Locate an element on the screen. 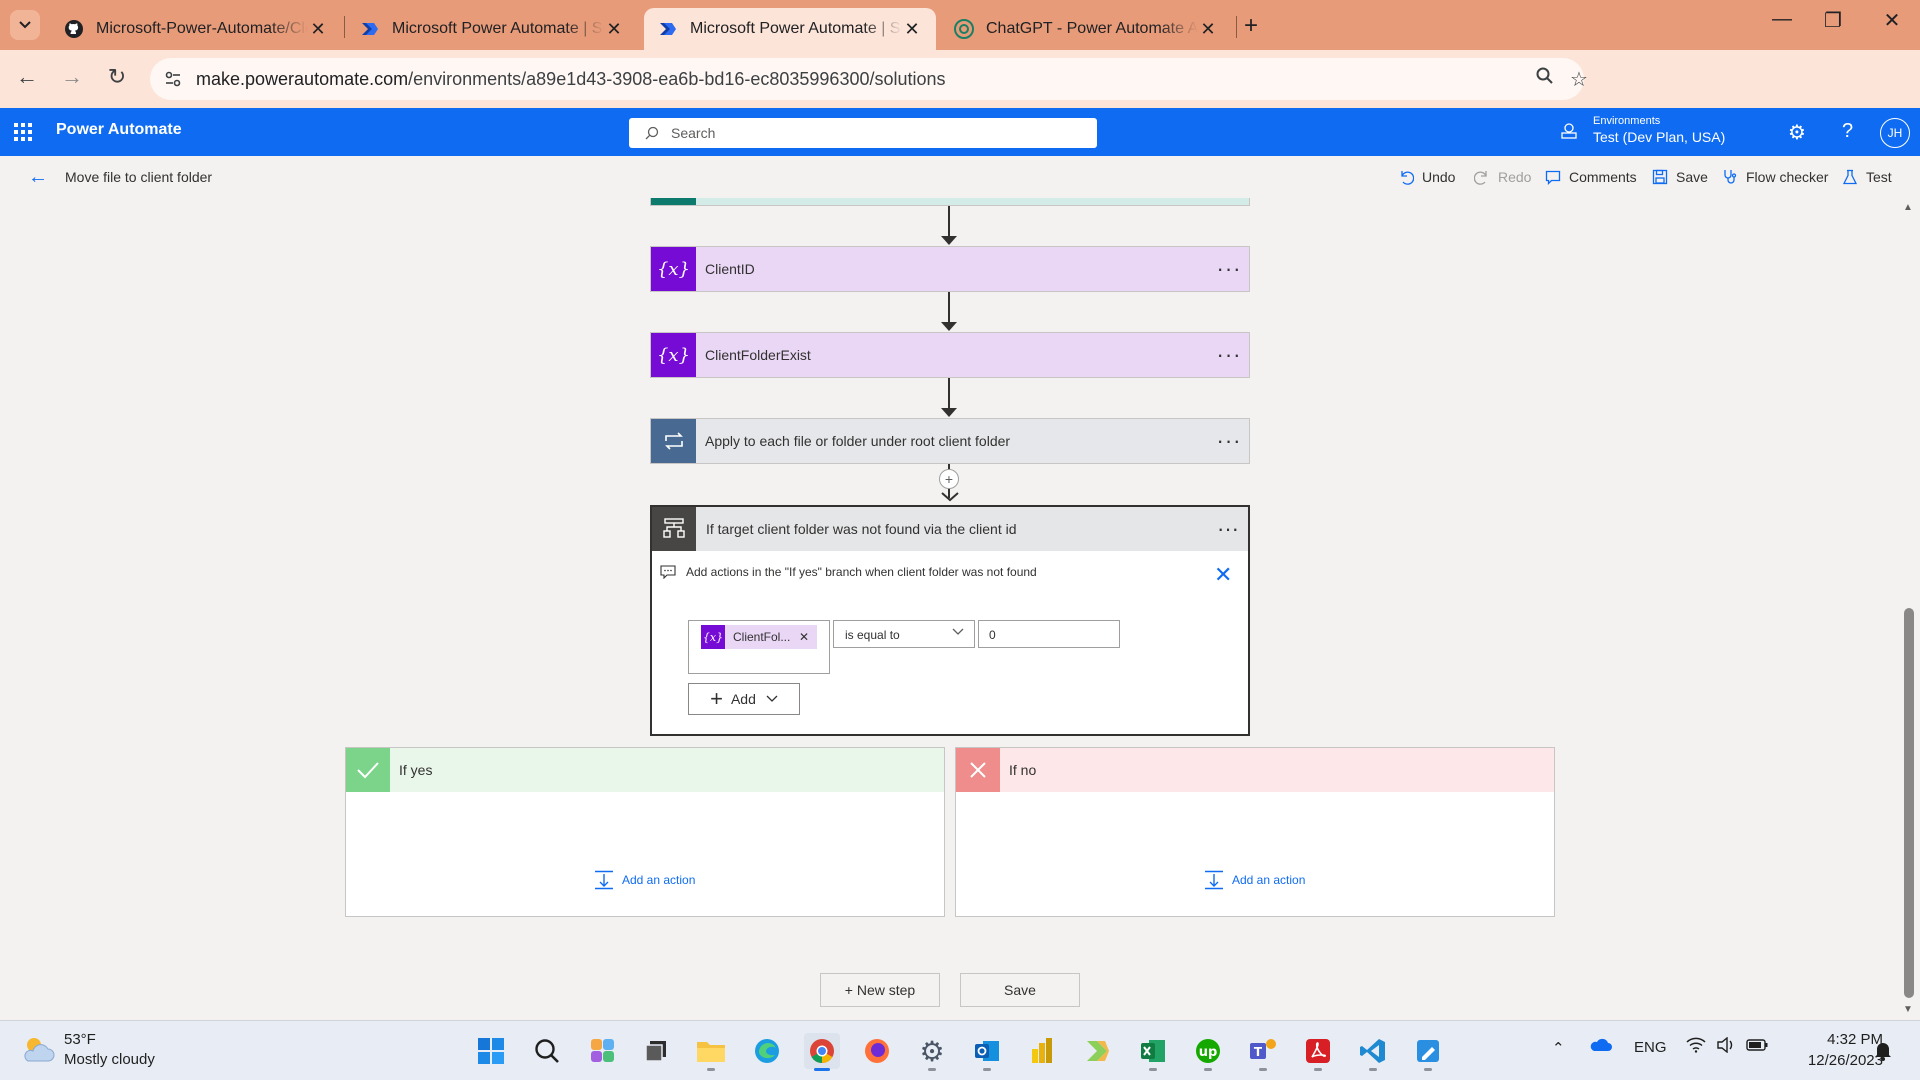 This screenshot has width=1920, height=1080. branch-label: If no is located at coordinates (1023, 770).